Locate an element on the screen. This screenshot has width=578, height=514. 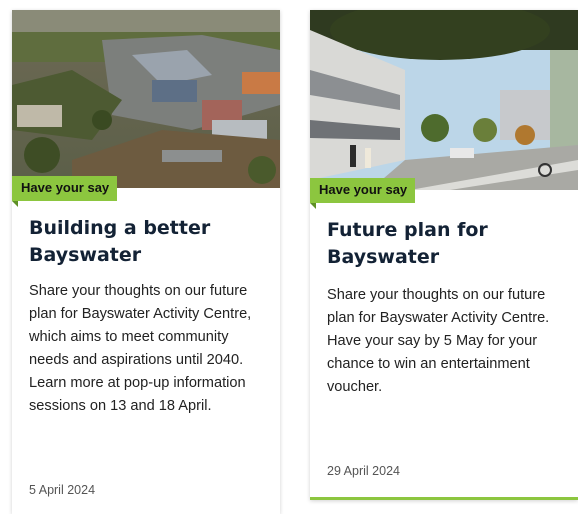
card-date: 29 April 2024 is located at coordinates (363, 471).